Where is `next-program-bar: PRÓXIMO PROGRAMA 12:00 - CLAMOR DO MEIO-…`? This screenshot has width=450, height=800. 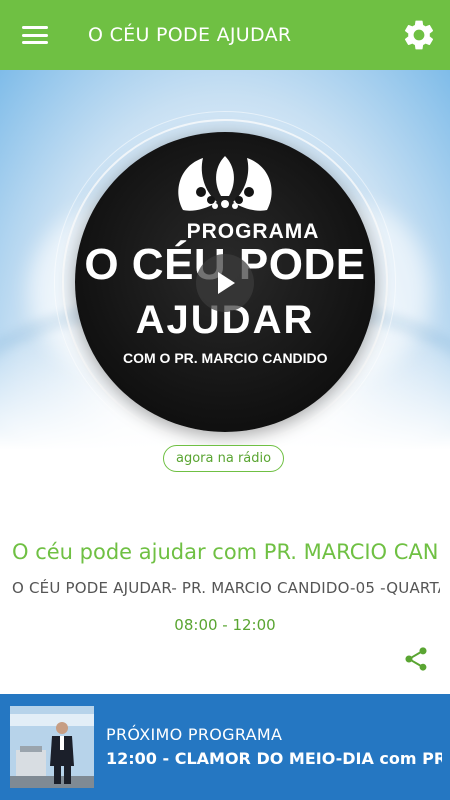
next-program-bar: PRÓXIMO PROGRAMA 12:00 - CLAMOR DO MEIO-… is located at coordinates (225, 747).